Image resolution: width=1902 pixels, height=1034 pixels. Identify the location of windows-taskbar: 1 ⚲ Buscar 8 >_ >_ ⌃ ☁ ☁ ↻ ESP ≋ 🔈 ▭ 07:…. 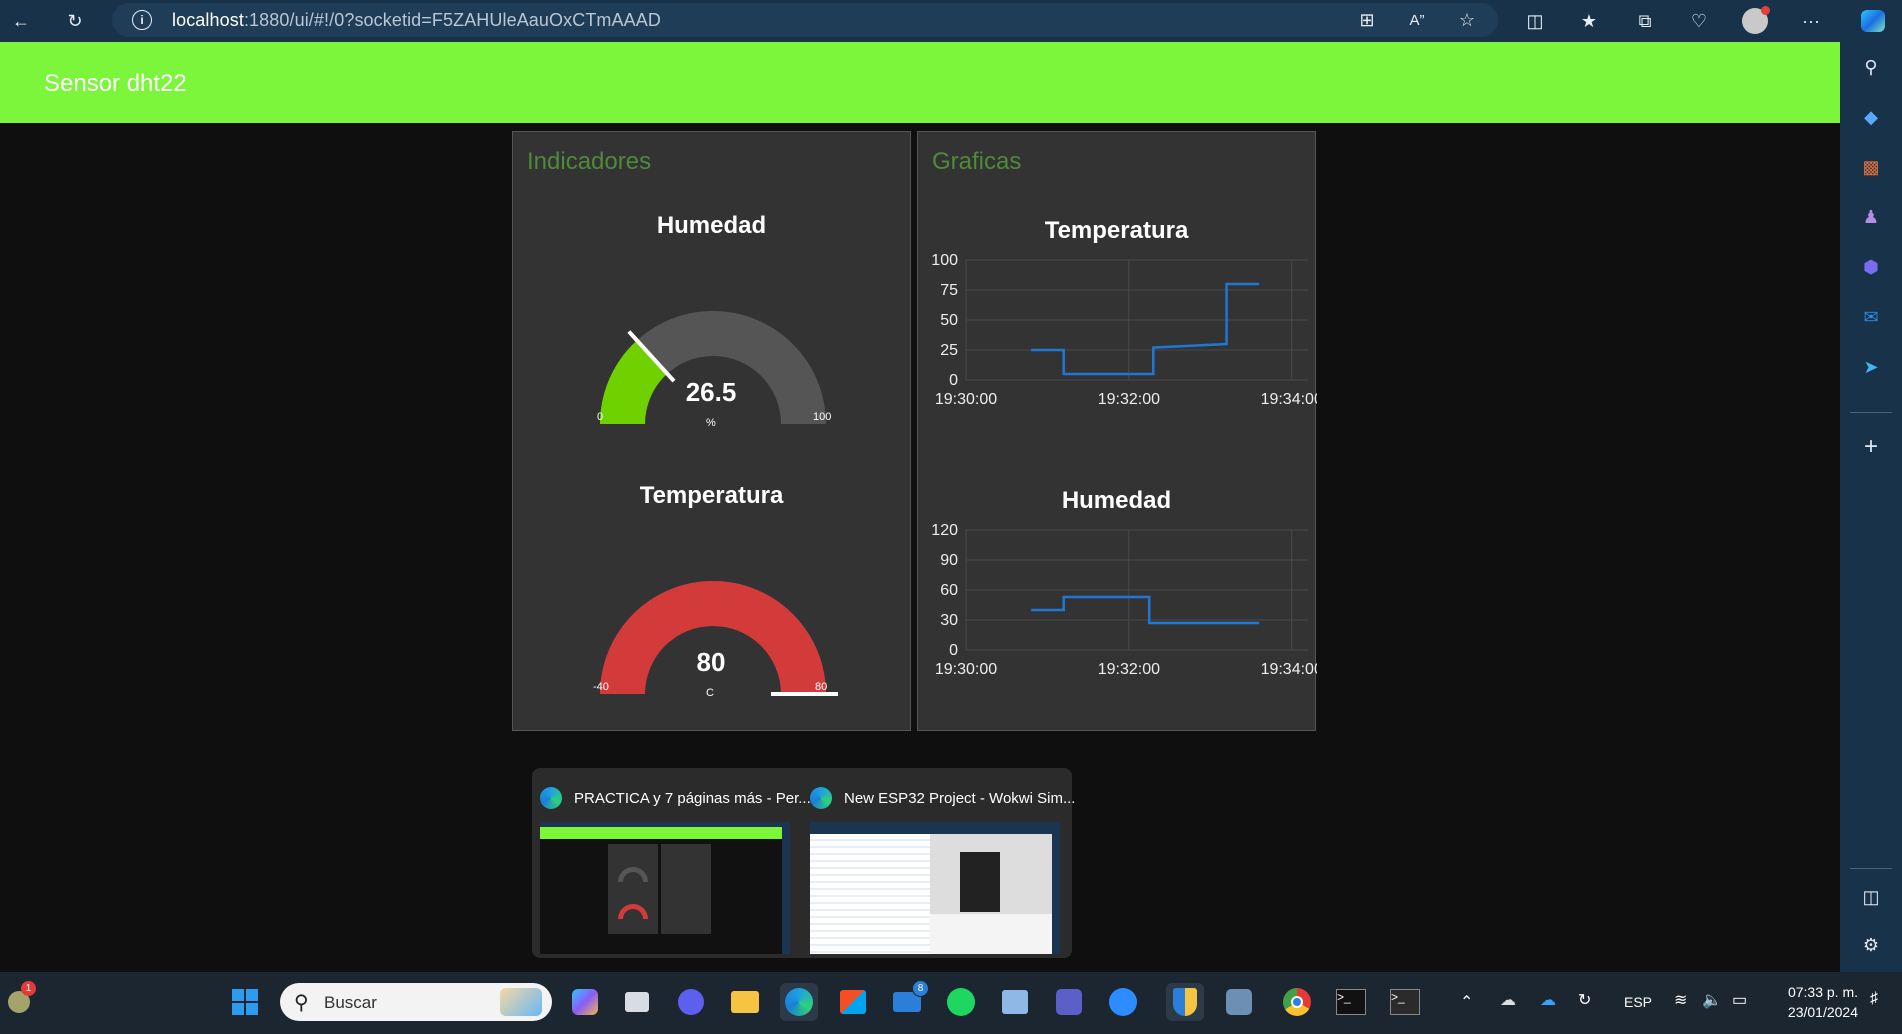
(951, 1003).